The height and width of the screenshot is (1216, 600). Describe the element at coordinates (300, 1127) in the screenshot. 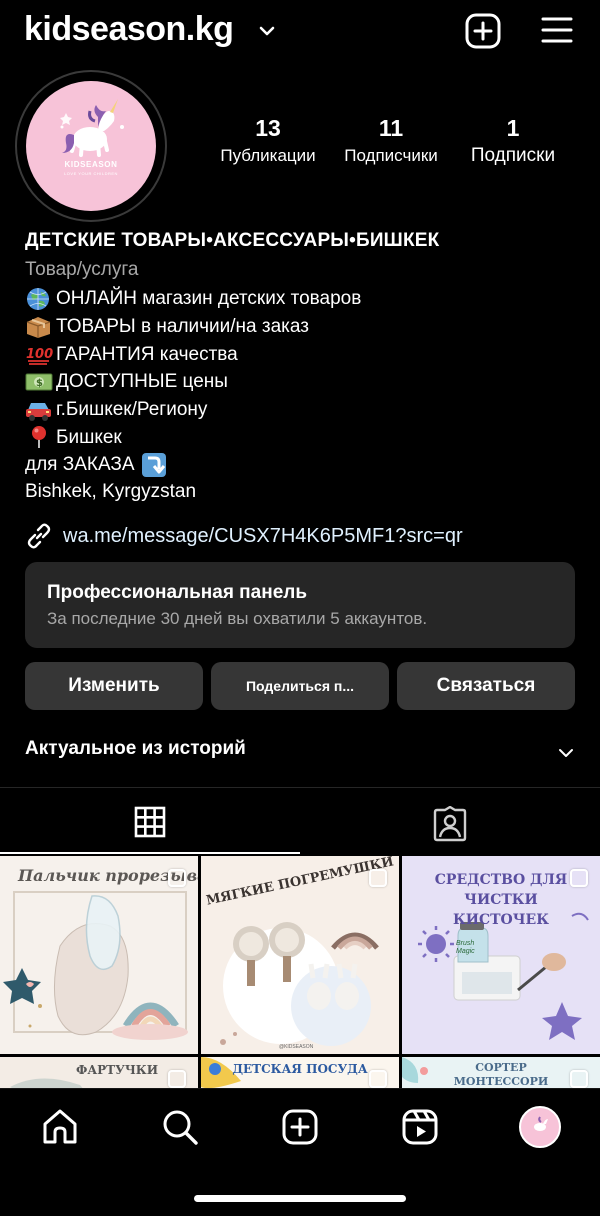

I see `create-icon` at that location.